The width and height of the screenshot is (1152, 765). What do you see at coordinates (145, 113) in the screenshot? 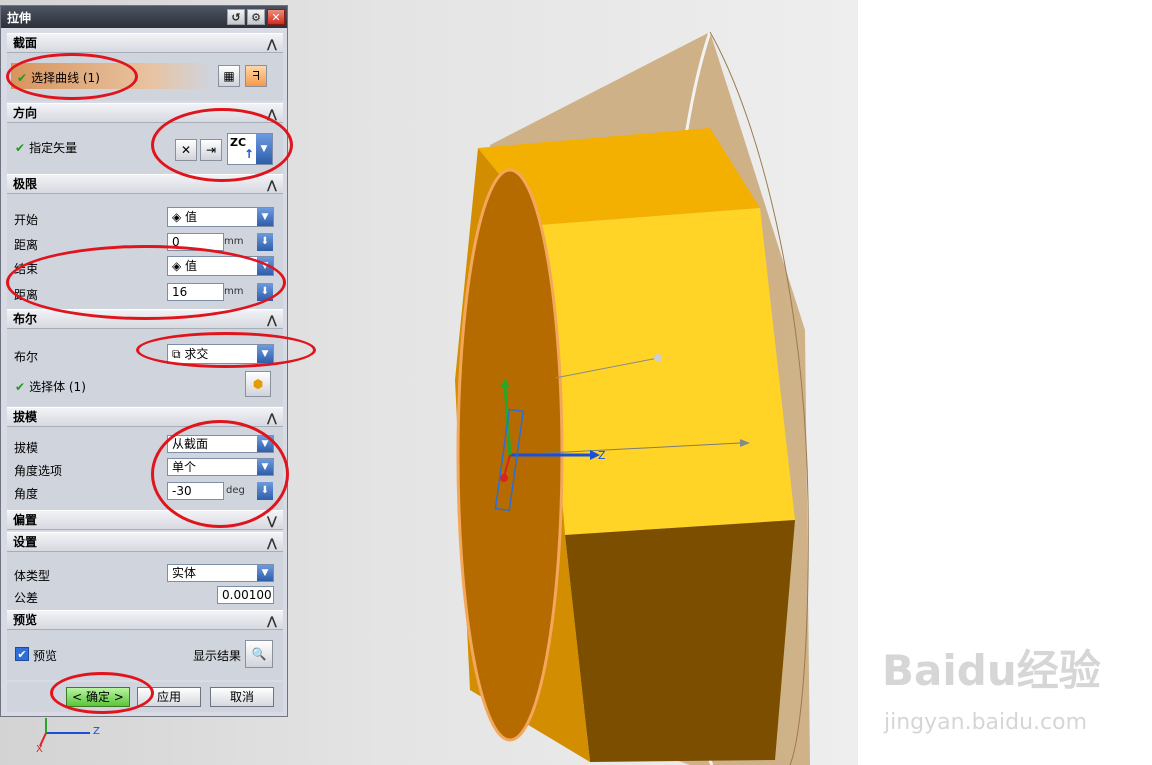
I see `direction-header: 方向 ⋀` at bounding box center [145, 113].